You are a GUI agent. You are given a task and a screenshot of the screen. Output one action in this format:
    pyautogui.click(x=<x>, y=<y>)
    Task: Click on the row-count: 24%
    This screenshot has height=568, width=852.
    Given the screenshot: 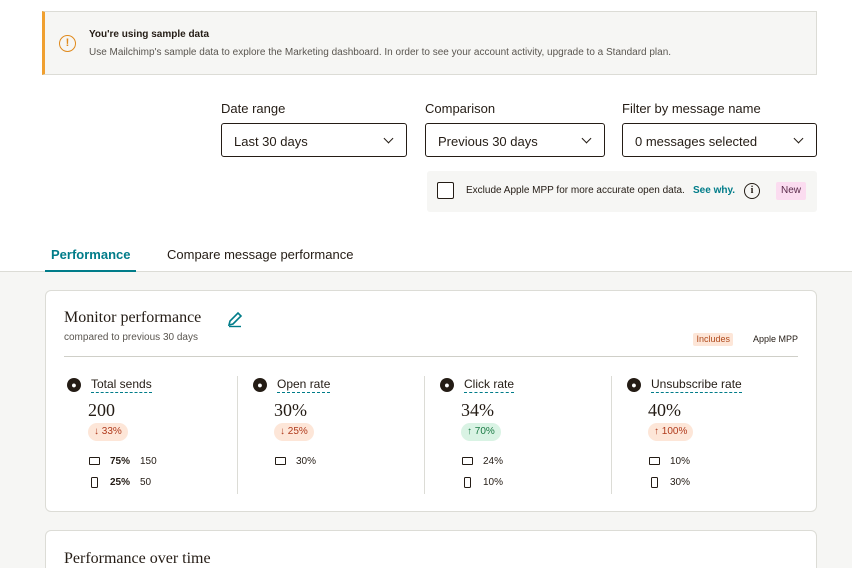 What is the action you would take?
    pyautogui.click(x=493, y=461)
    